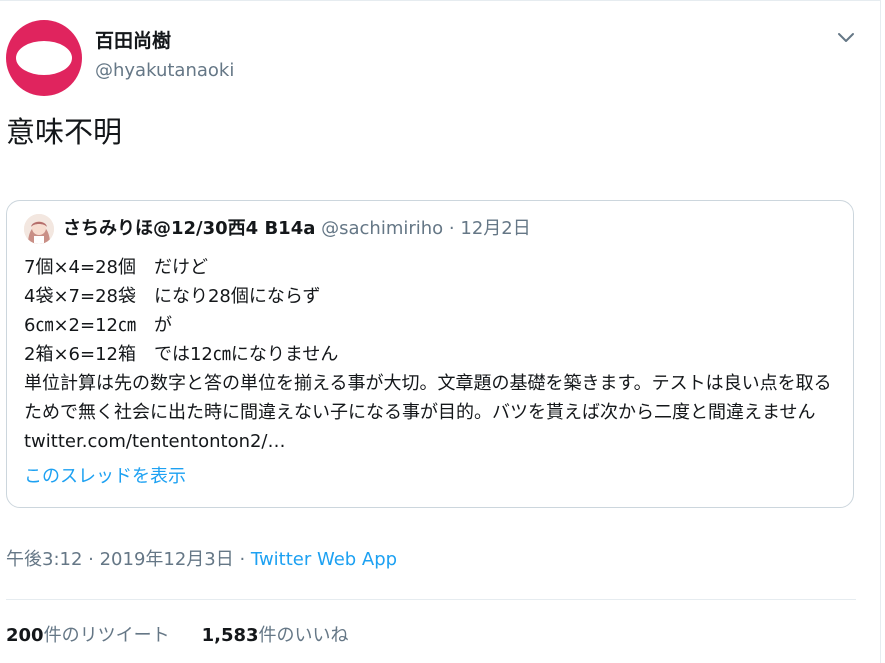  What do you see at coordinates (25, 635) in the screenshot?
I see `retweets-count: 200` at bounding box center [25, 635].